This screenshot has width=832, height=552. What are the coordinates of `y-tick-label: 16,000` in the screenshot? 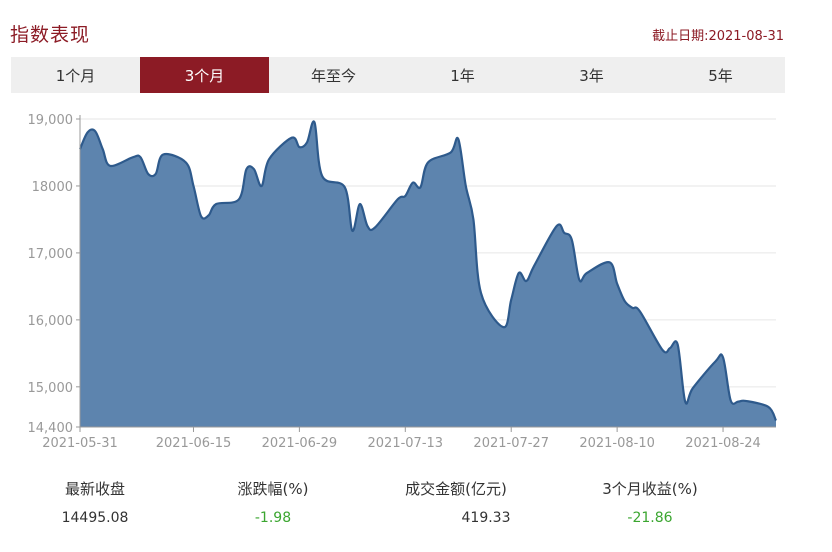 It's located at (51, 321).